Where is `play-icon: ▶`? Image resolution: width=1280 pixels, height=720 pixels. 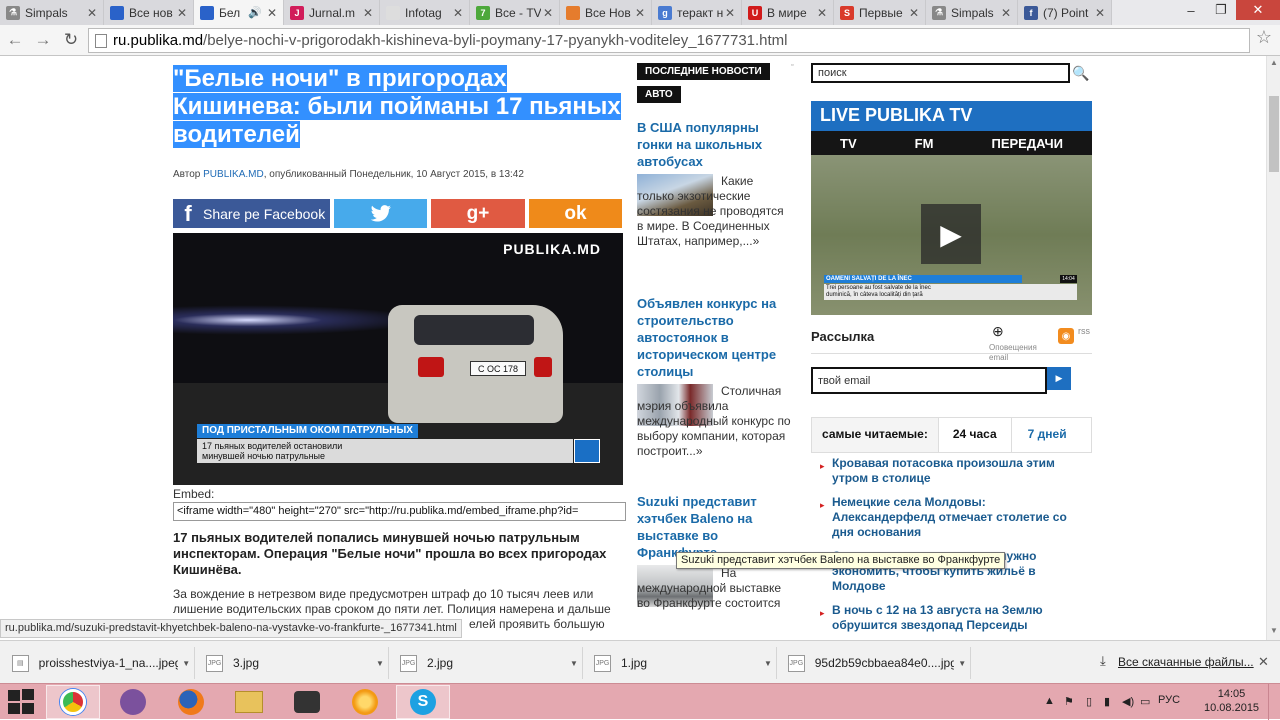
play-icon: ▶ is located at coordinates (951, 234).